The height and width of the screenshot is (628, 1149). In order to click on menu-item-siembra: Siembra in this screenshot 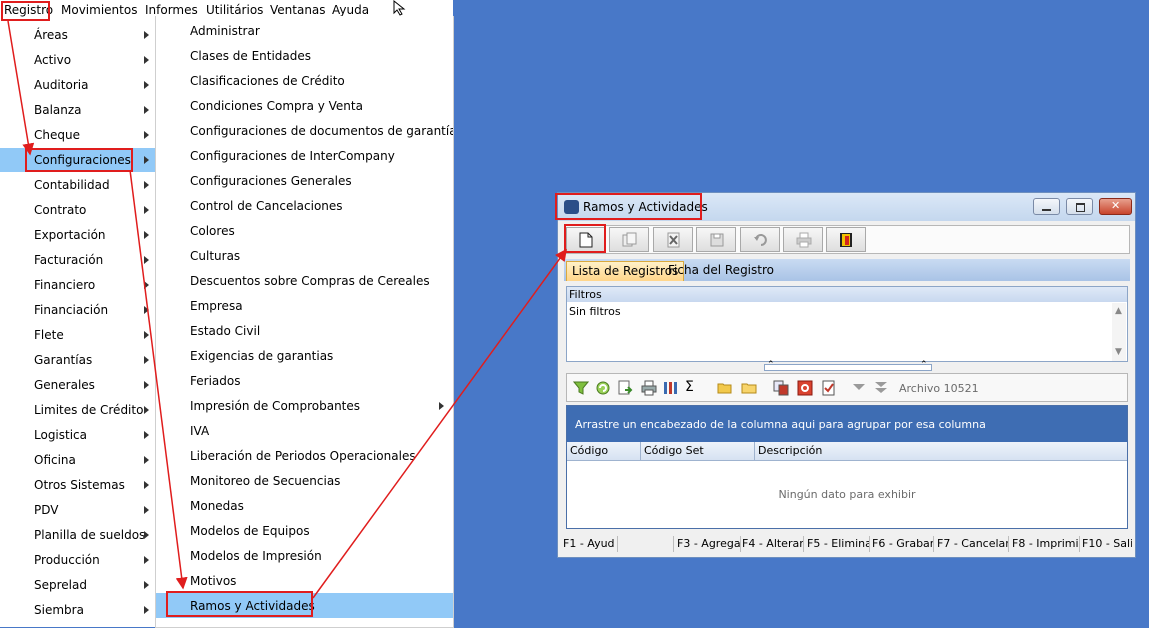, I will do `click(77, 610)`.